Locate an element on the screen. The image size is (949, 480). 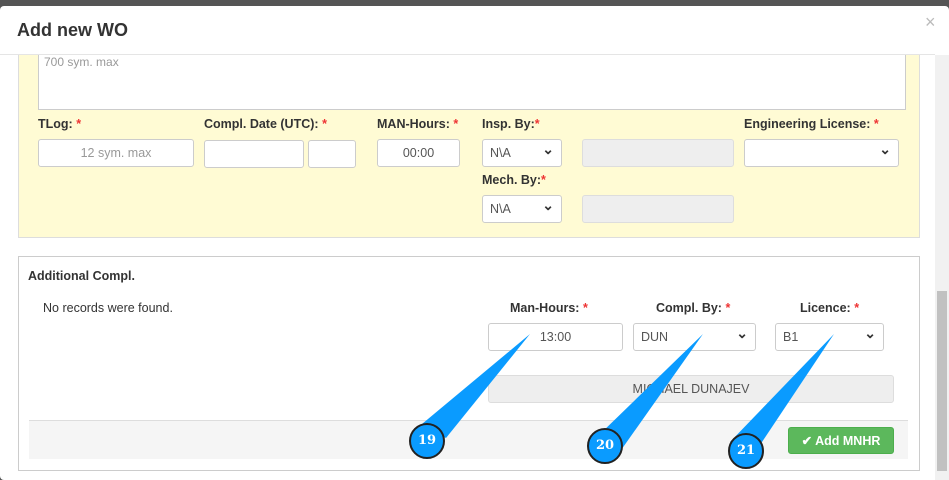
callout-badge-19: 19 is located at coordinates (427, 441).